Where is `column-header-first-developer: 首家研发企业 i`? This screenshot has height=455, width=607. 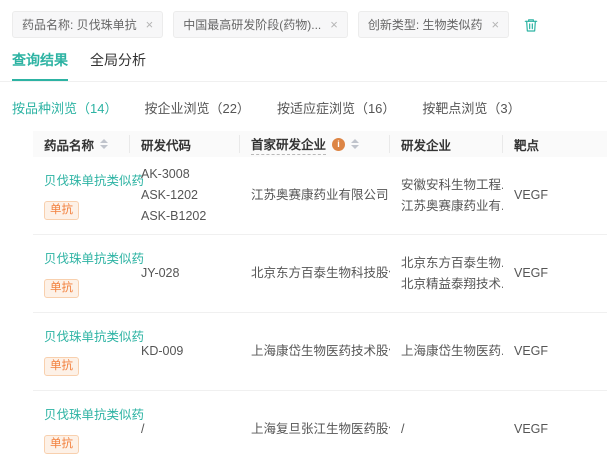 column-header-first-developer: 首家研发企业 i is located at coordinates (315, 144).